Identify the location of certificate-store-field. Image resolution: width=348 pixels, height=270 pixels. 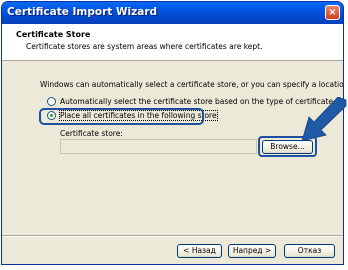
(158, 146).